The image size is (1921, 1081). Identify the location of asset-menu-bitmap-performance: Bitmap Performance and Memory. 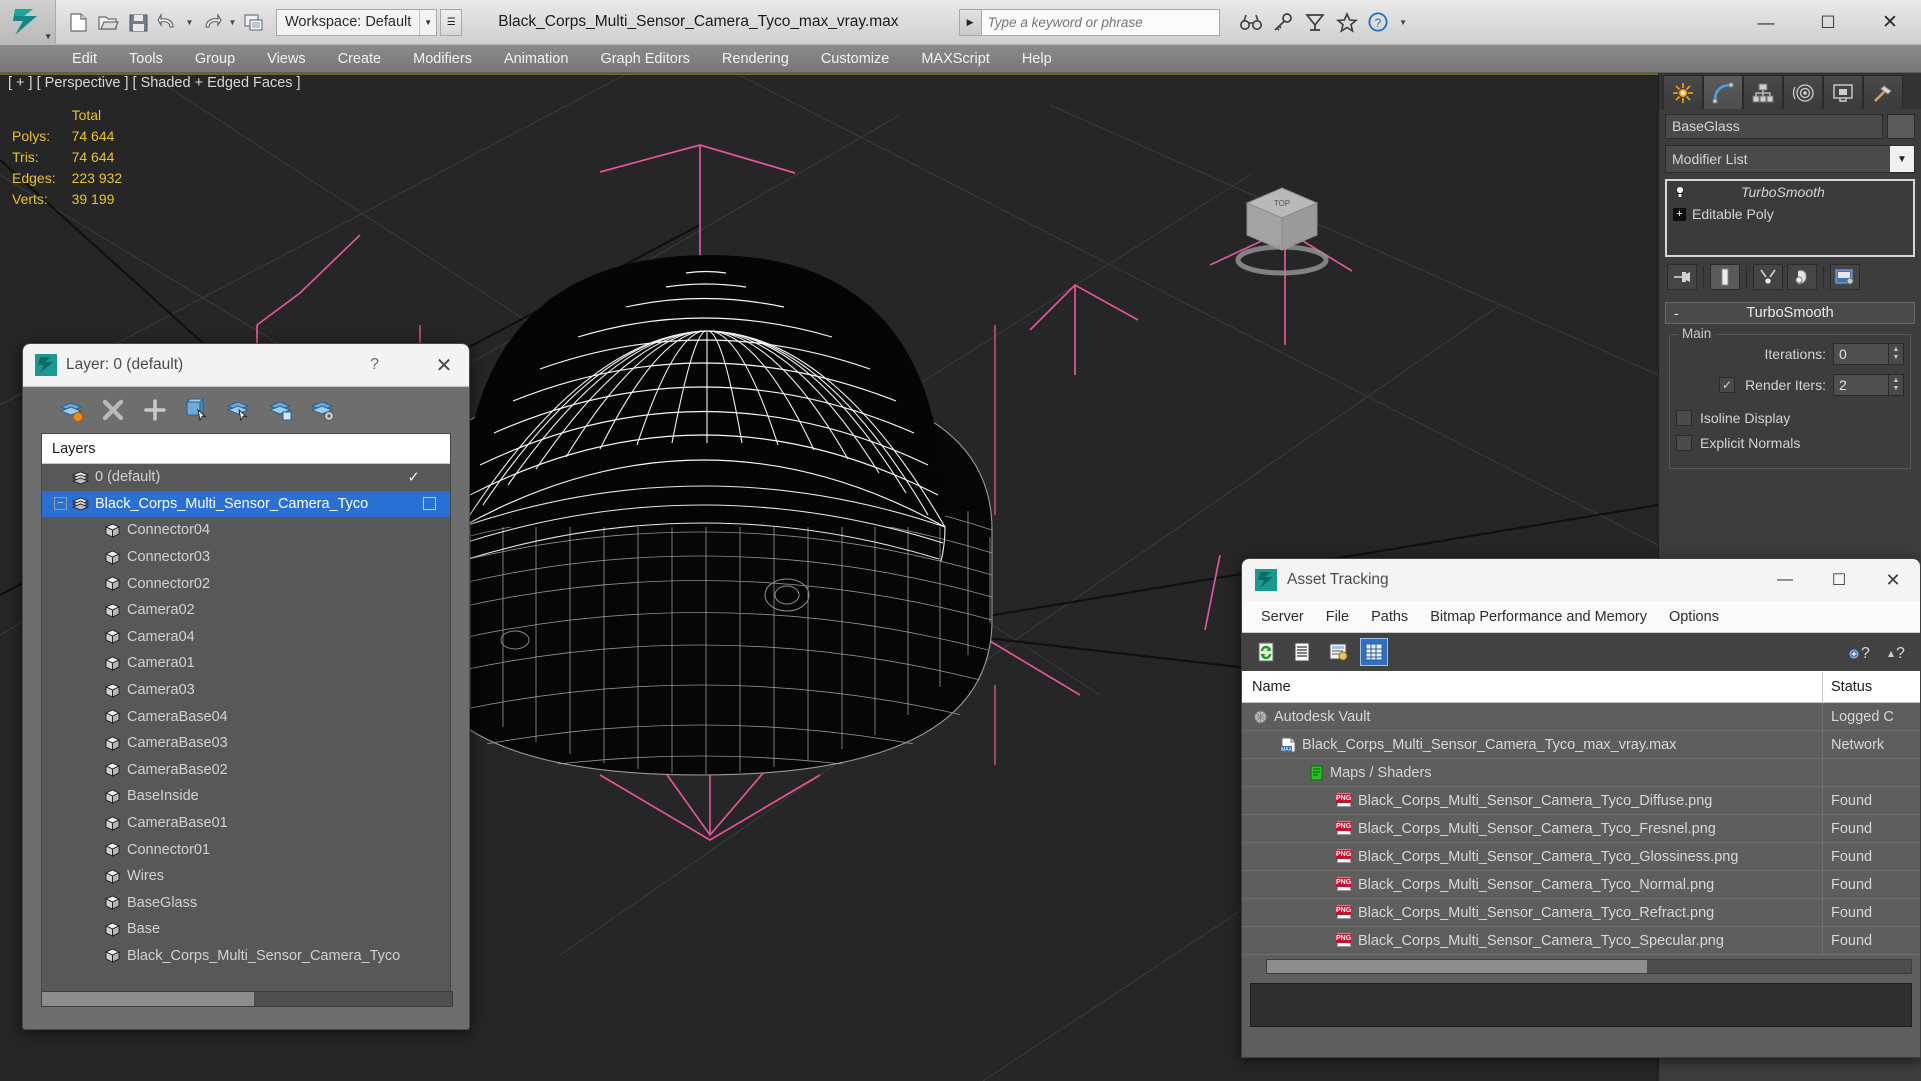
(1538, 617).